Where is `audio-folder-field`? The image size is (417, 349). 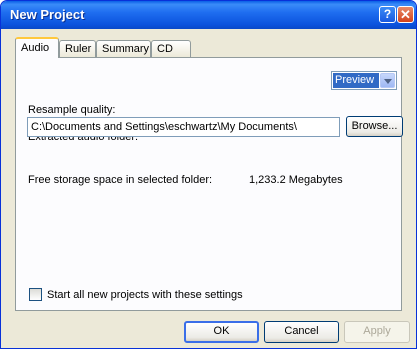 audio-folder-field is located at coordinates (183, 127).